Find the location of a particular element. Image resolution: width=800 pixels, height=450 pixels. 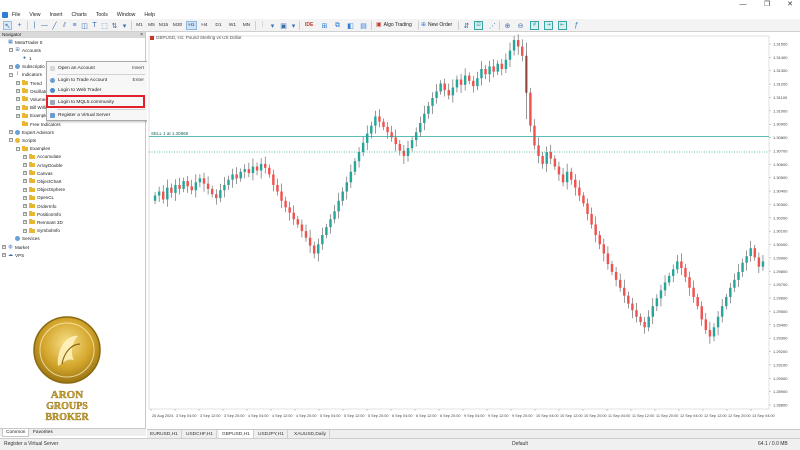

menu-tools: Tools is located at coordinates (102, 15).